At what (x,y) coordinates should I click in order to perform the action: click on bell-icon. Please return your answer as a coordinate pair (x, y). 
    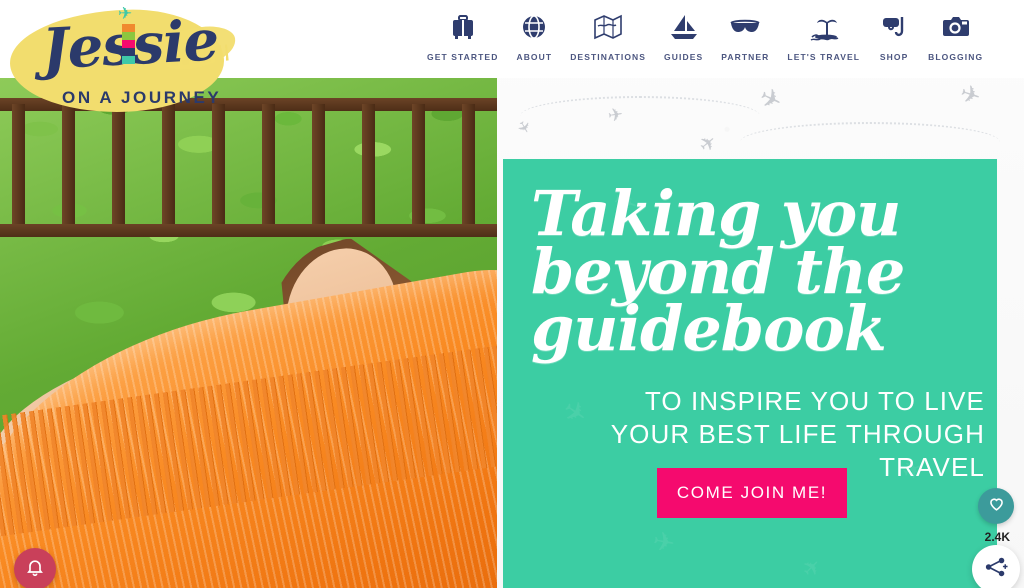
    Looking at the image, I should click on (35, 569).